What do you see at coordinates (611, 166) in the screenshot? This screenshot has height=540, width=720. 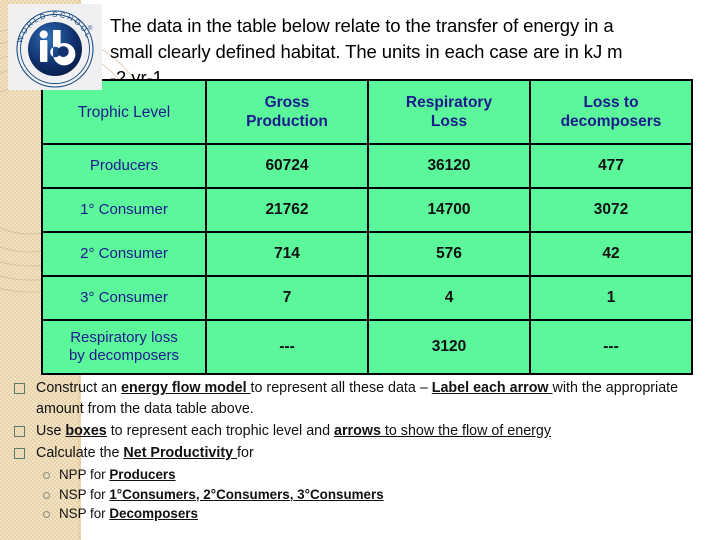 I see `cell-producers-loss-to-decomposers: 477` at bounding box center [611, 166].